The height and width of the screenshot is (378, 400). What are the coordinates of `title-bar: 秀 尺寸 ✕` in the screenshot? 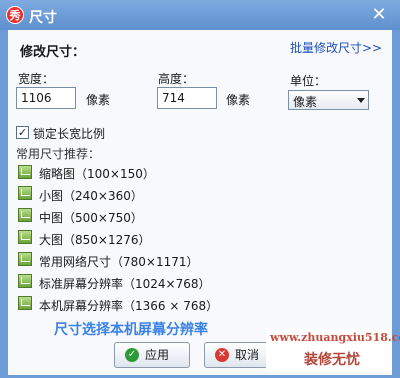 It's located at (200, 15).